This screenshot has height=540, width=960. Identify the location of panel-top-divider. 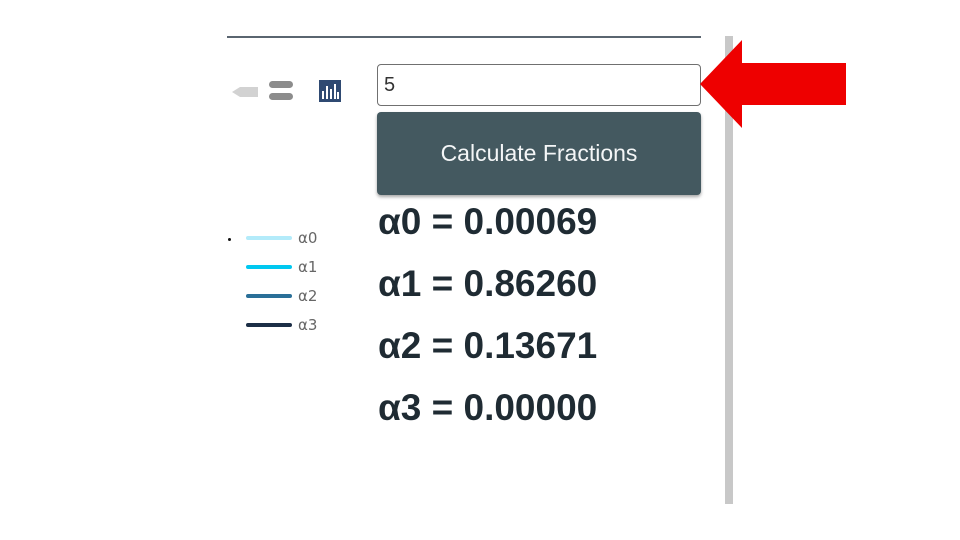
(464, 37).